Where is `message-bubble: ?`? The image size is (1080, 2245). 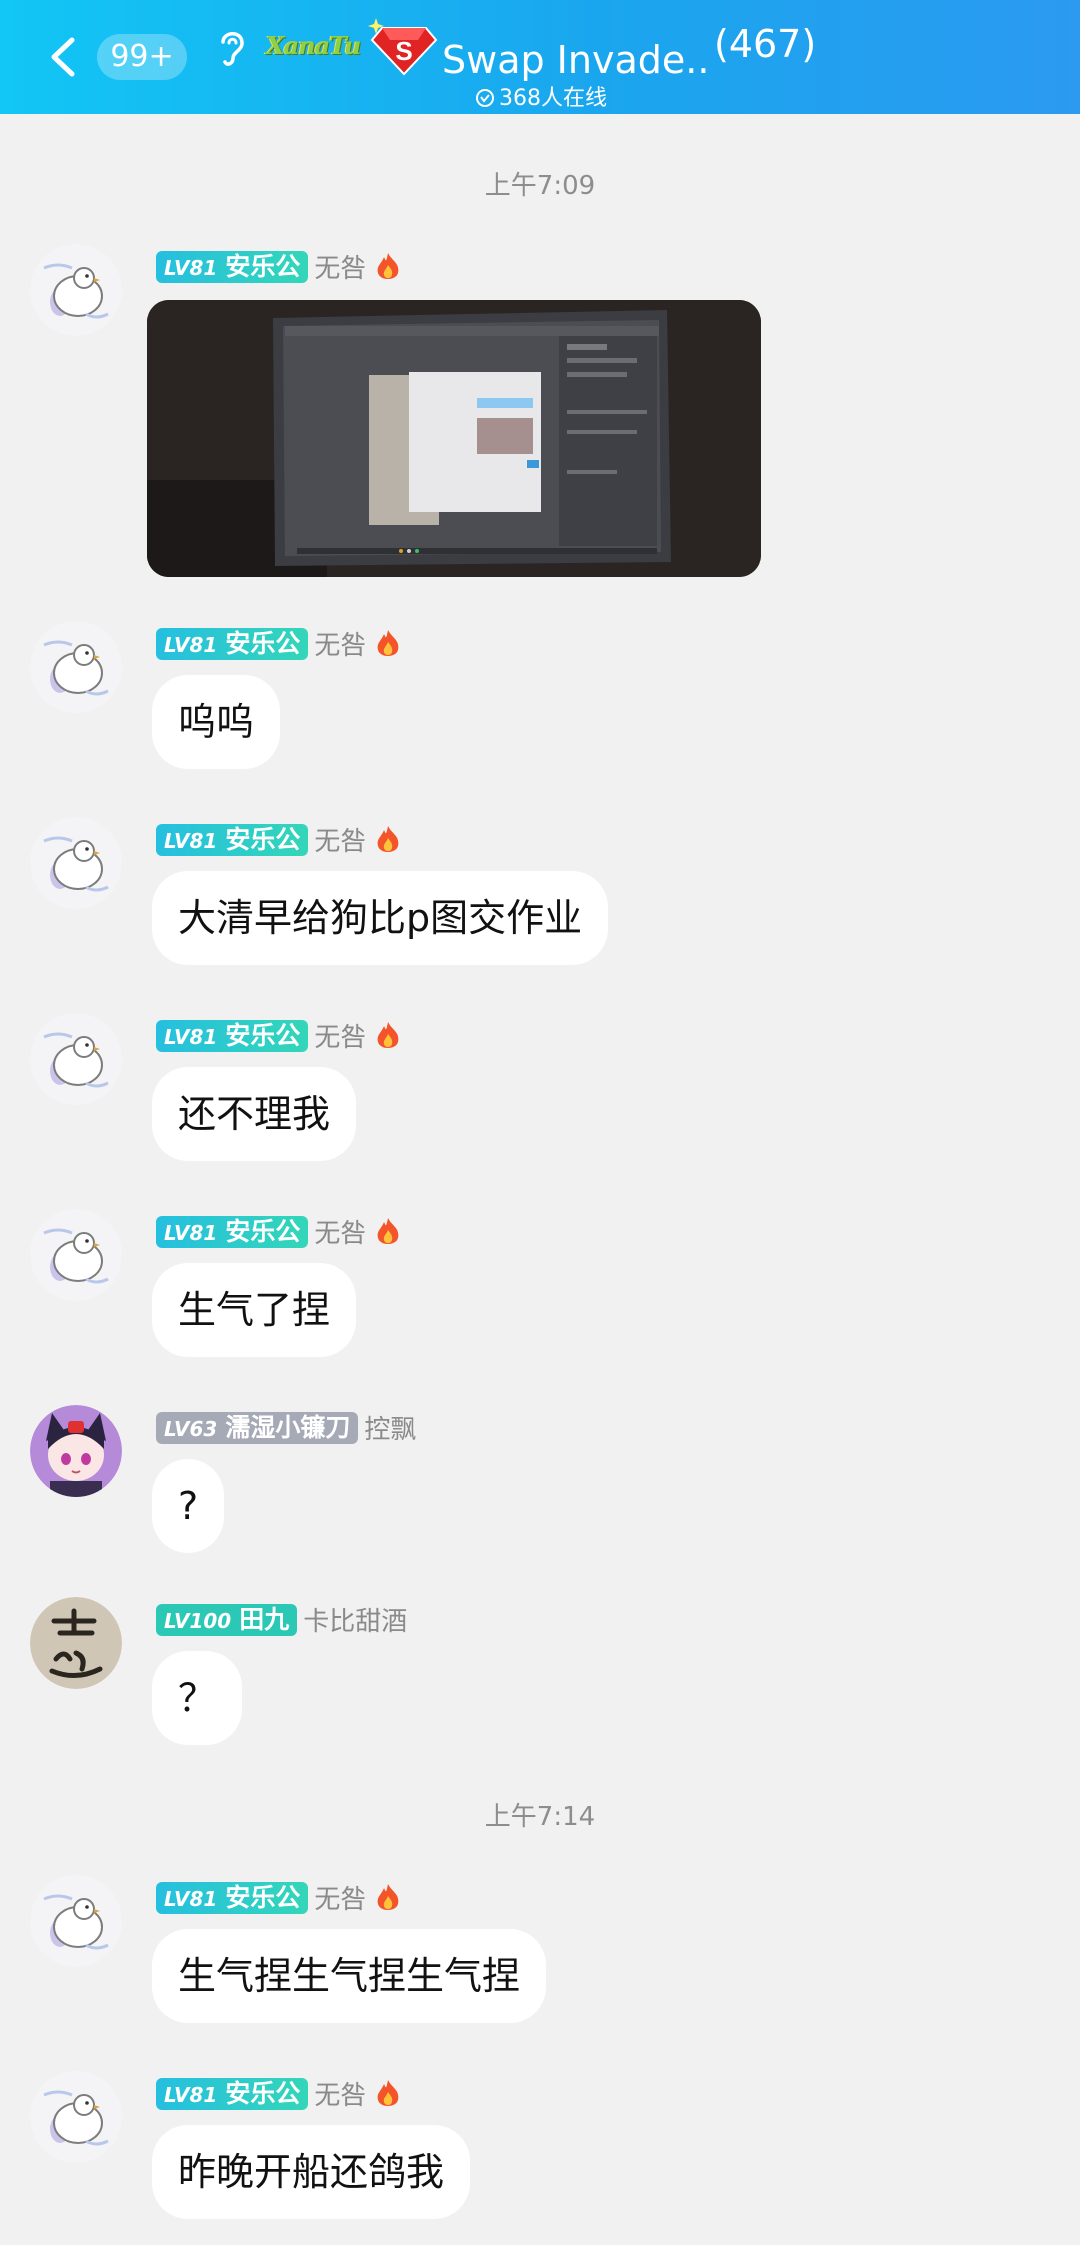
message-bubble: ? is located at coordinates (188, 1506).